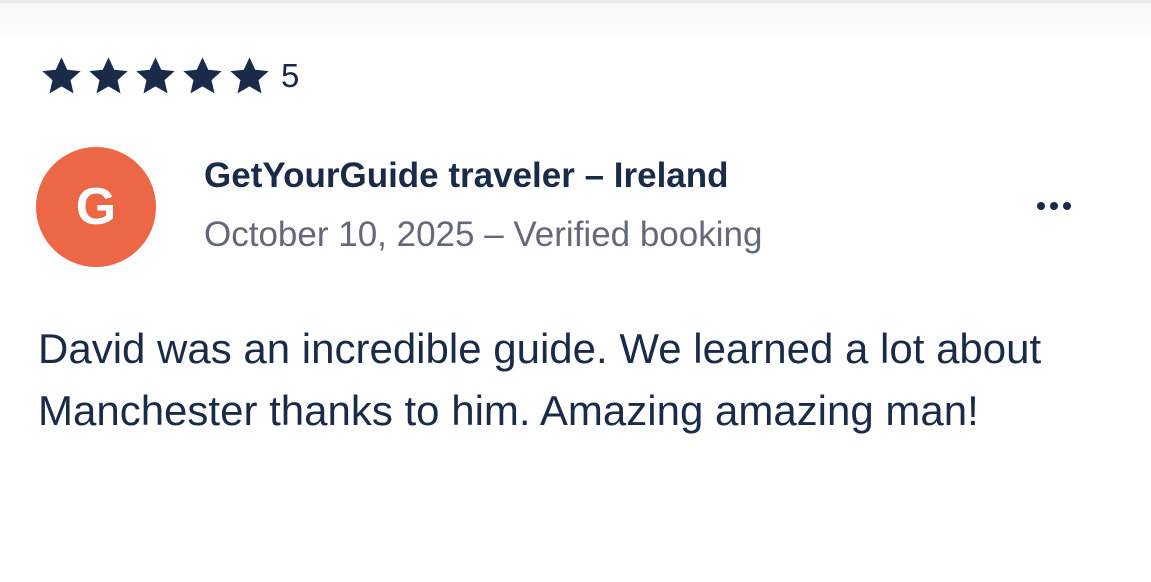  I want to click on rating-value: 5, so click(290, 75).